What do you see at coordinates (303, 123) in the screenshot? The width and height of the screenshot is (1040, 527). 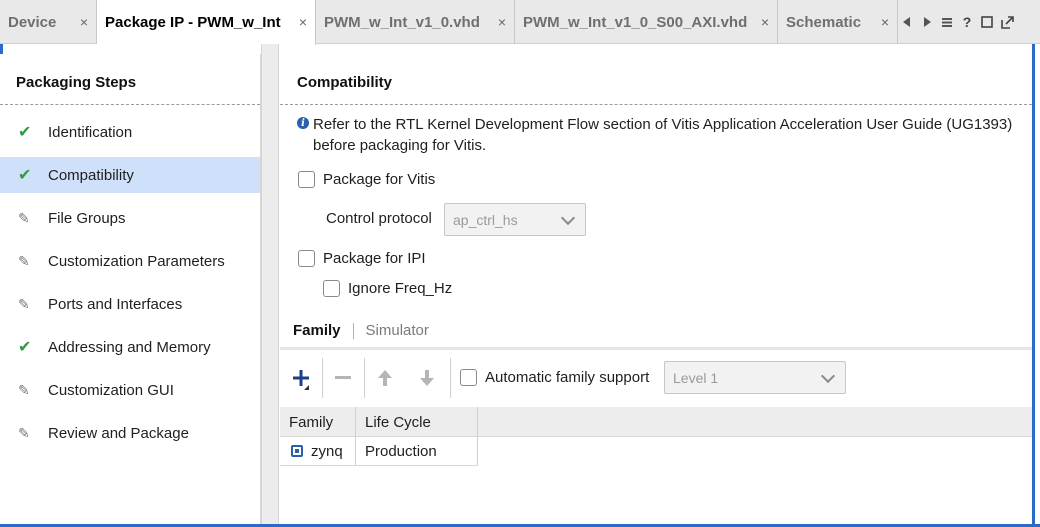 I see `info-icon: i` at bounding box center [303, 123].